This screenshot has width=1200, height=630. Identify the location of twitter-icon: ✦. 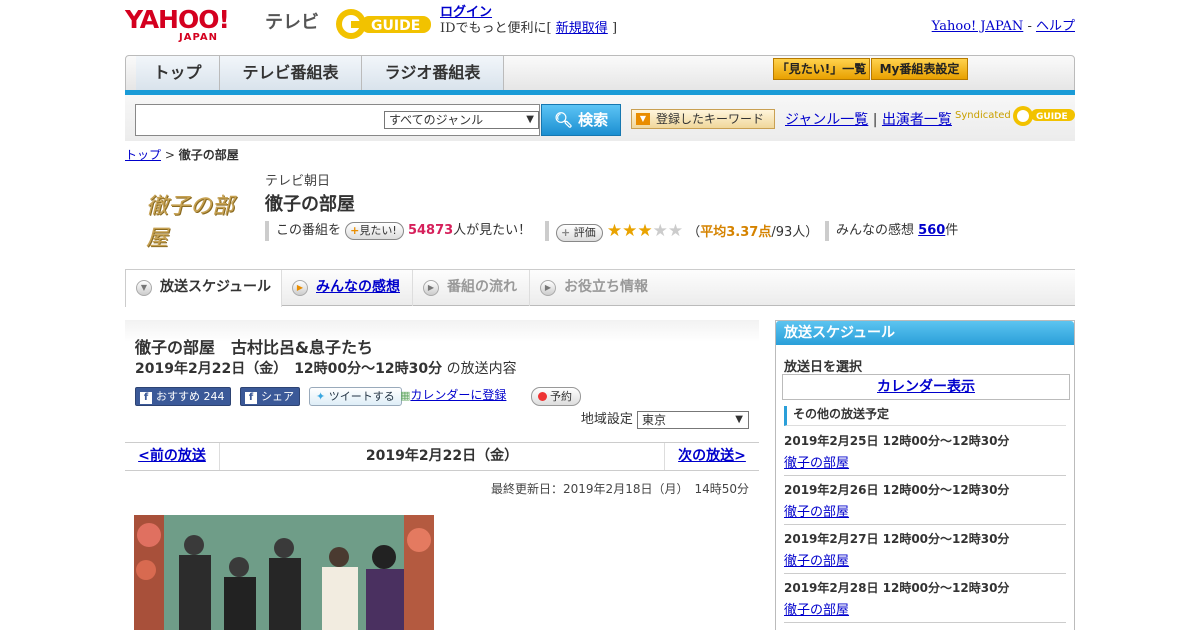
(321, 396).